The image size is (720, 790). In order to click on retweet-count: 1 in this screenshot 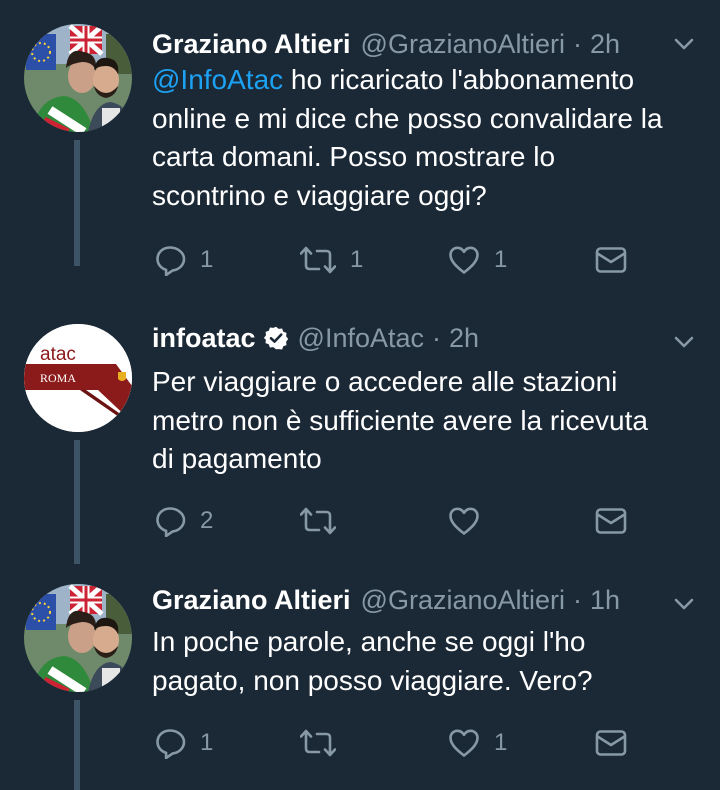, I will do `click(357, 259)`.